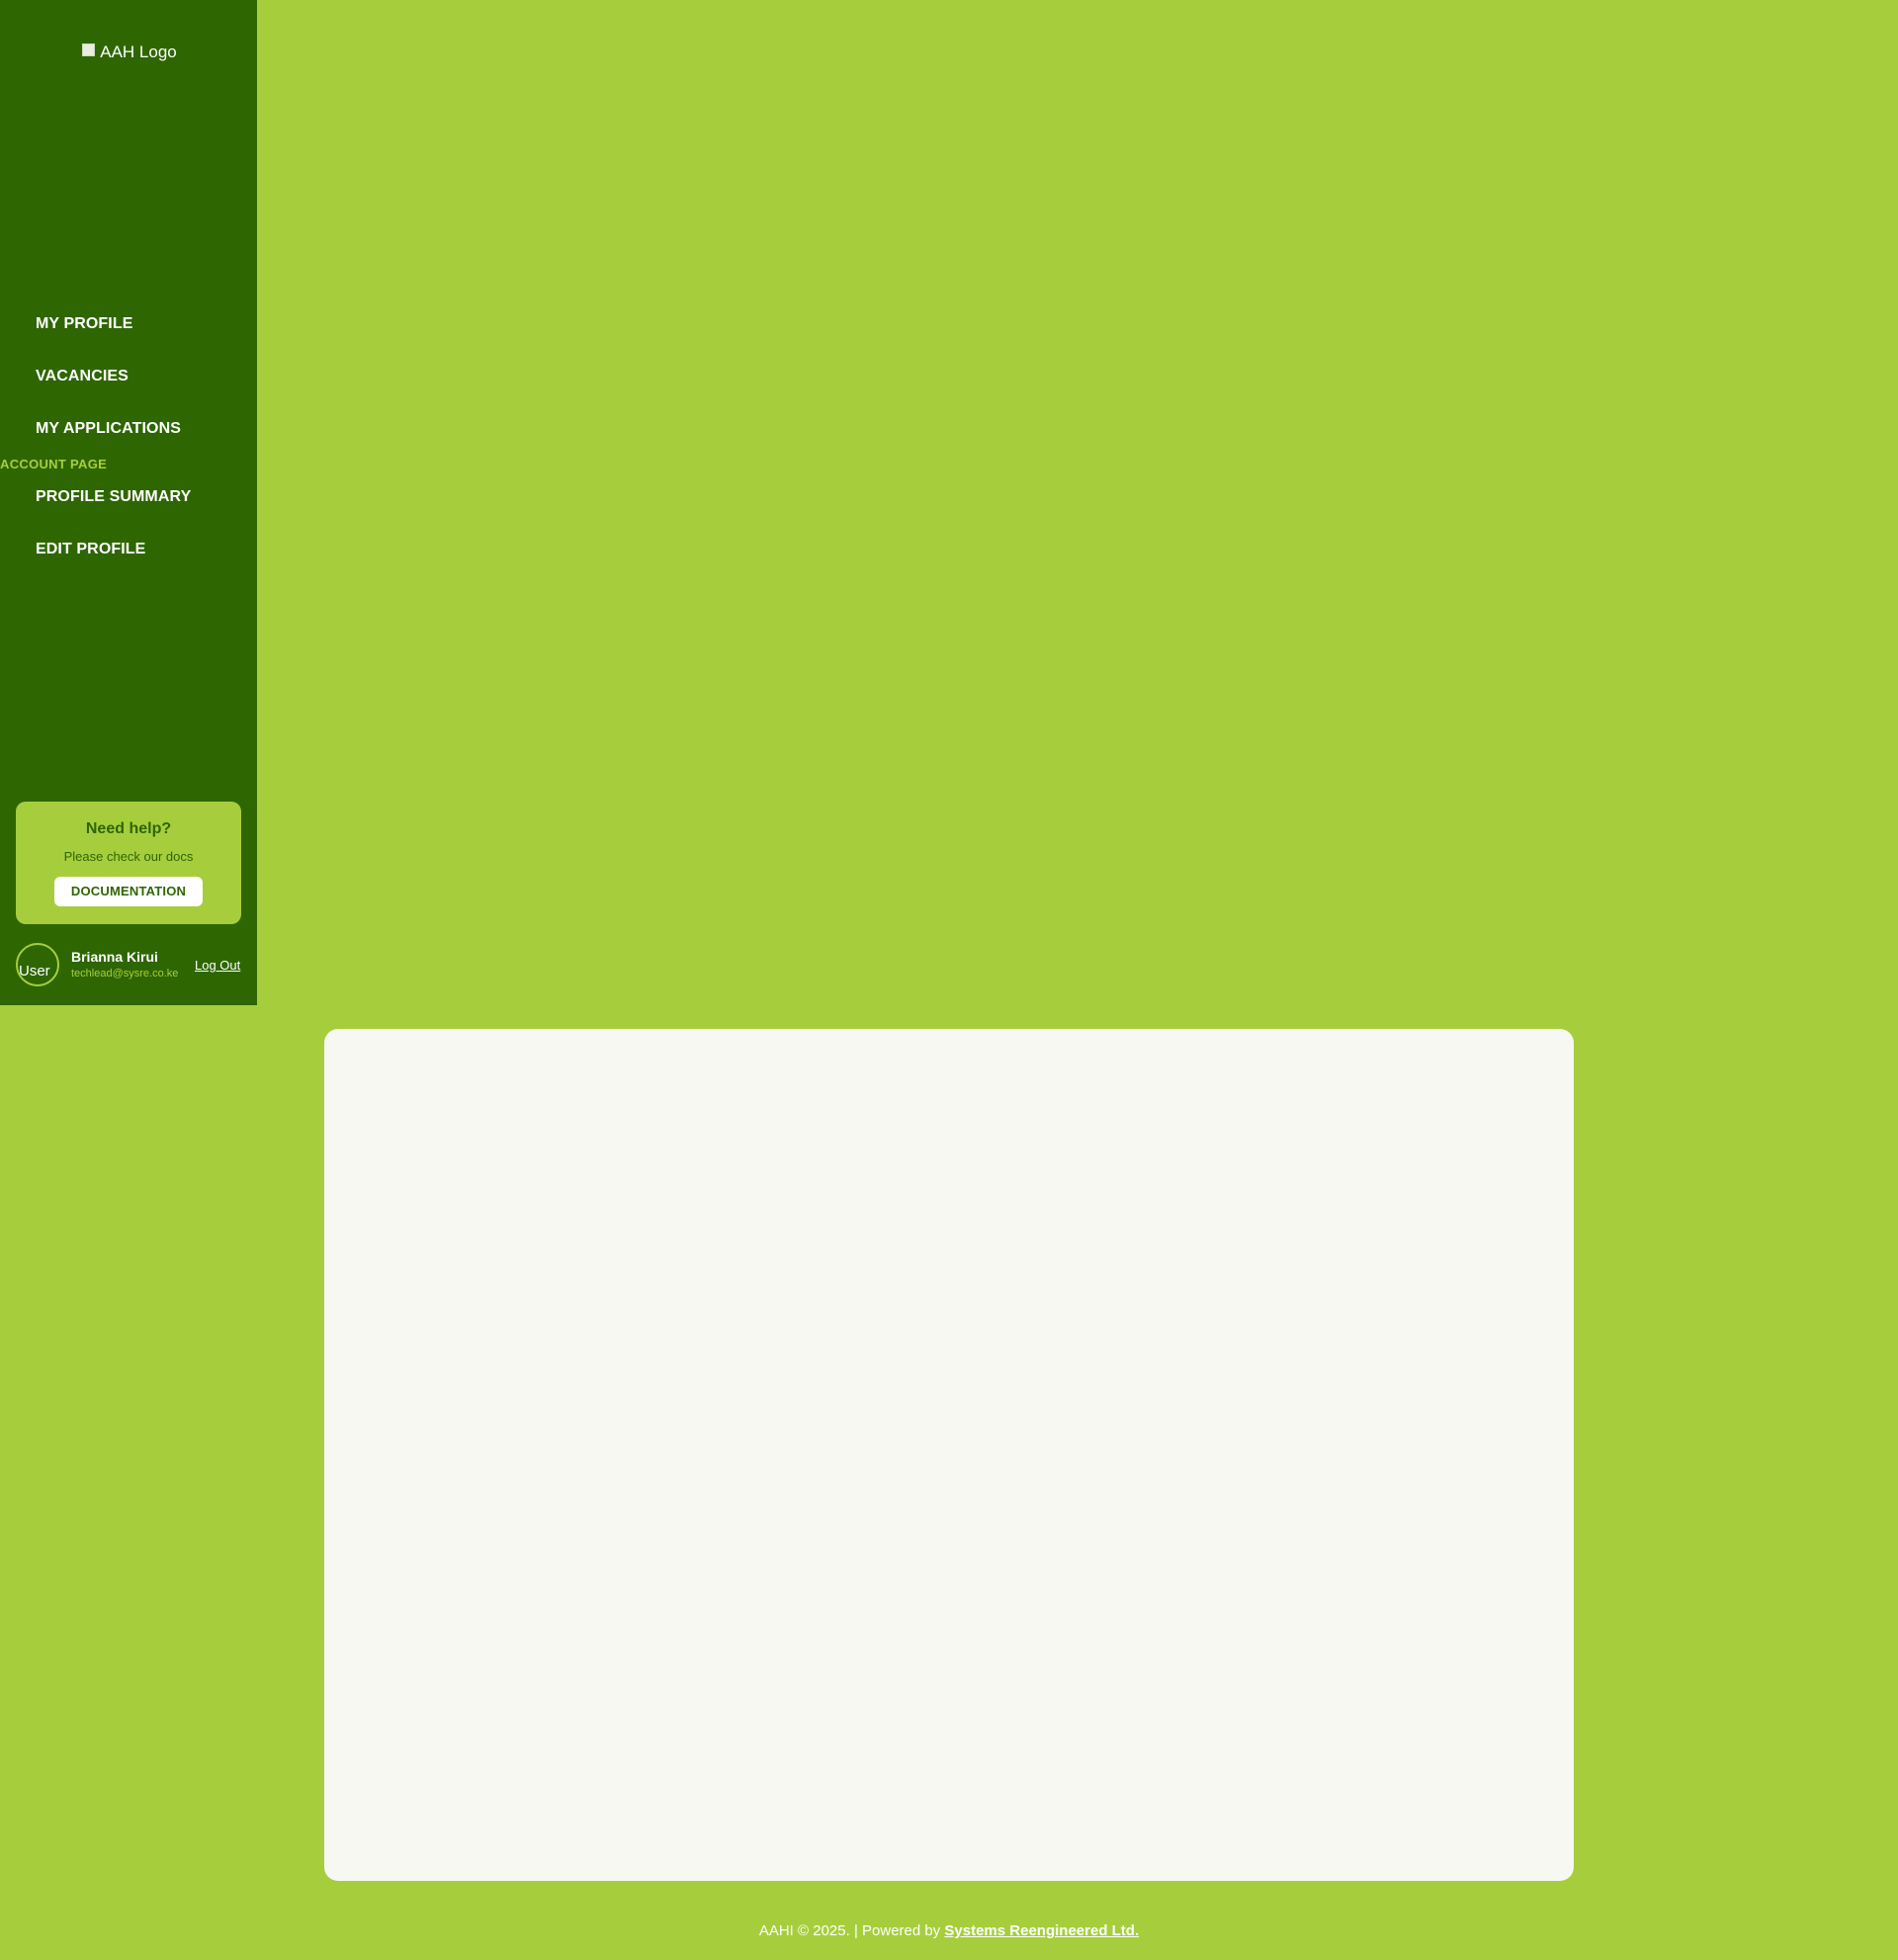  What do you see at coordinates (83, 377) in the screenshot?
I see `nav-item-vacancies: VACANCIES` at bounding box center [83, 377].